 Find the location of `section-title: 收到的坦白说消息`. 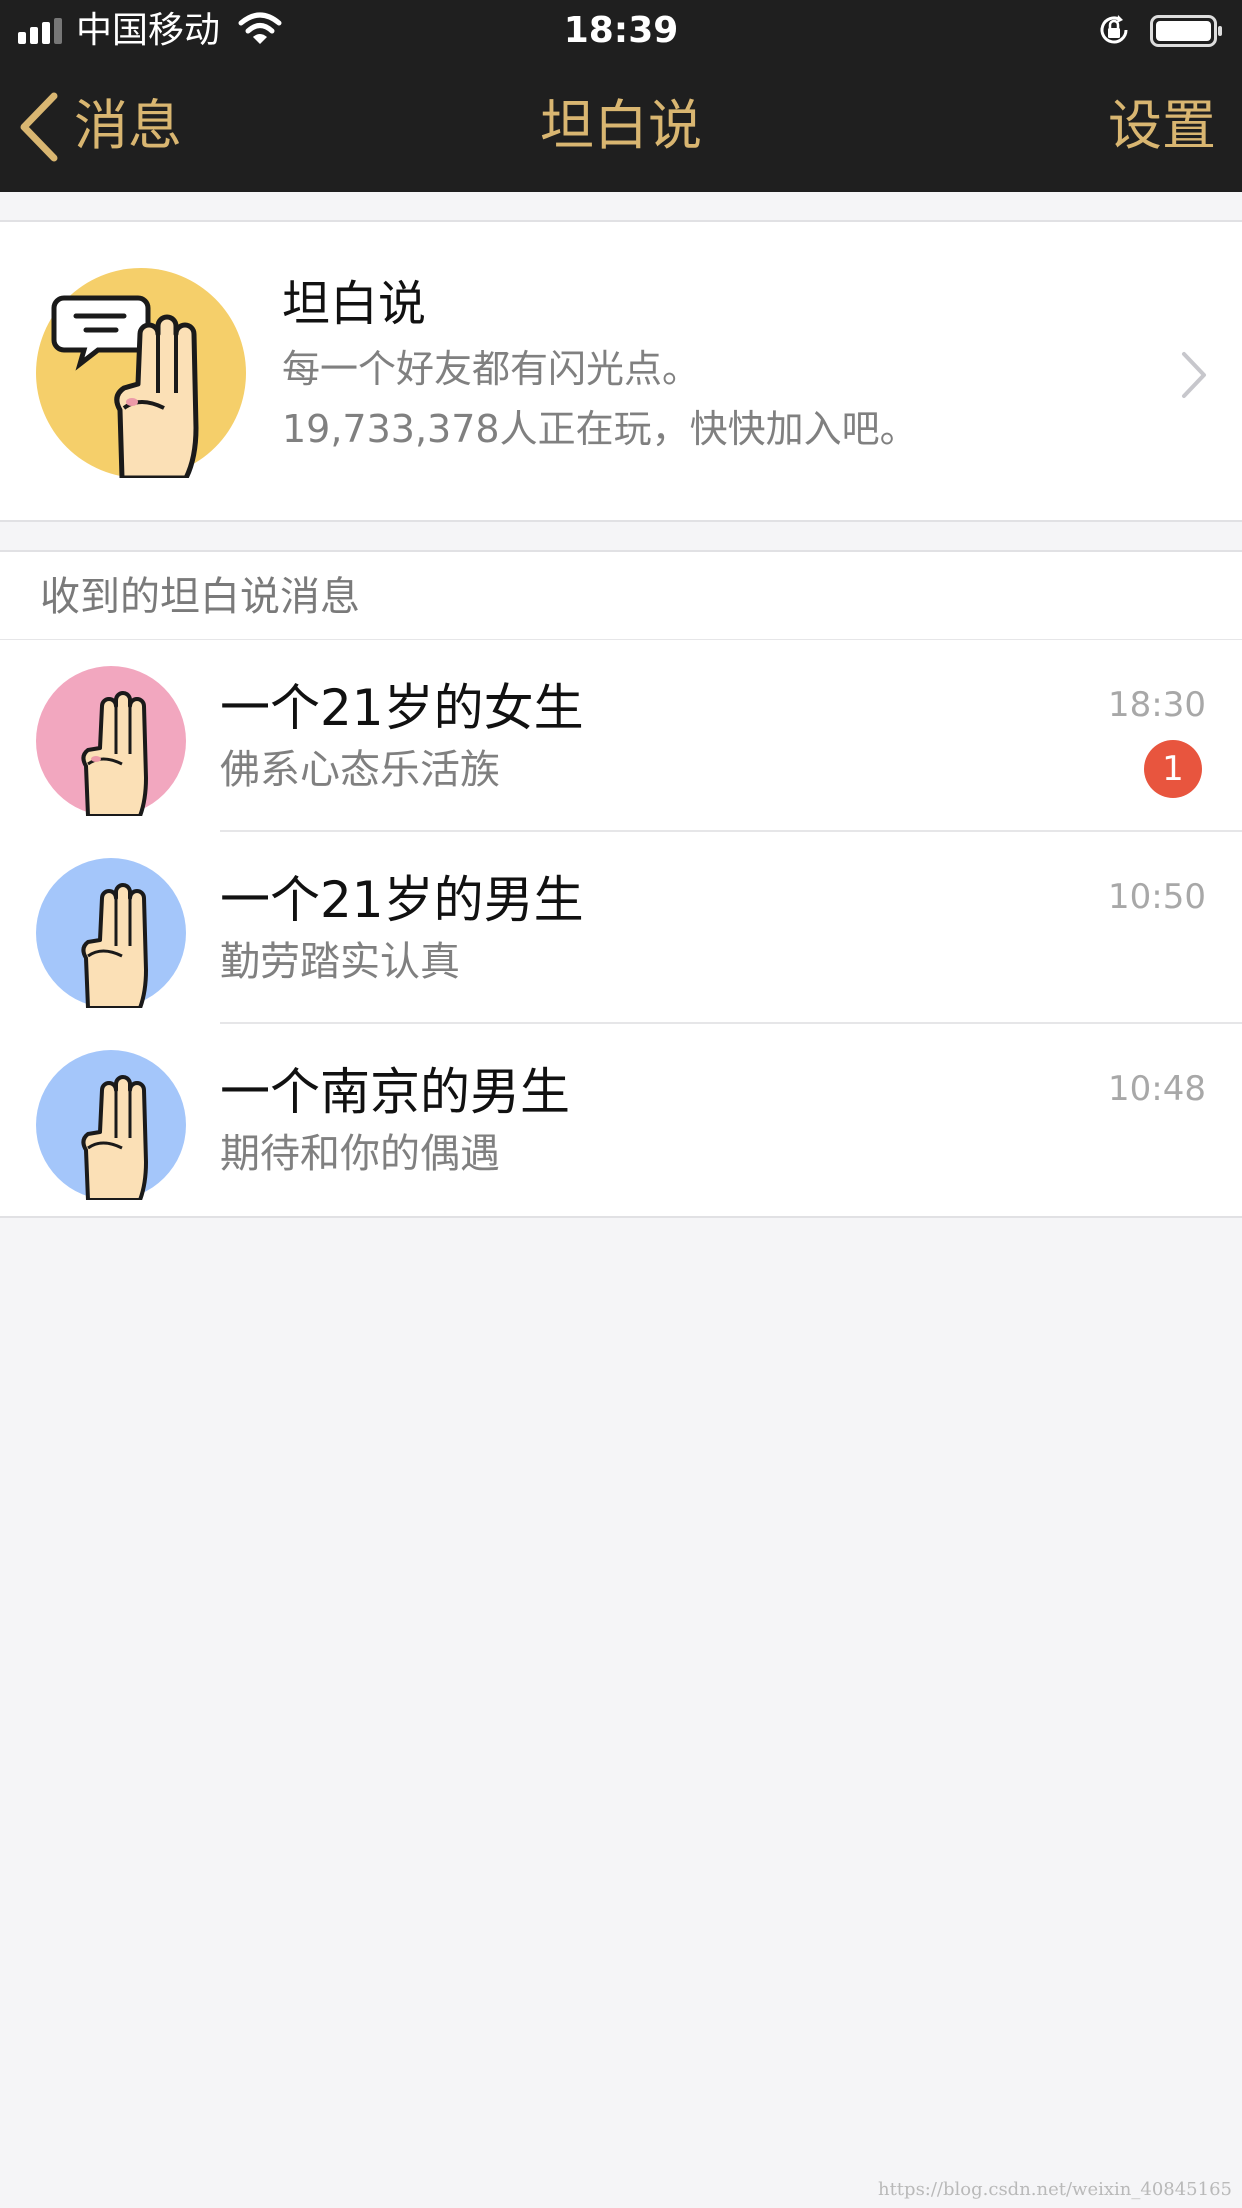

section-title: 收到的坦白说消息 is located at coordinates (200, 597).